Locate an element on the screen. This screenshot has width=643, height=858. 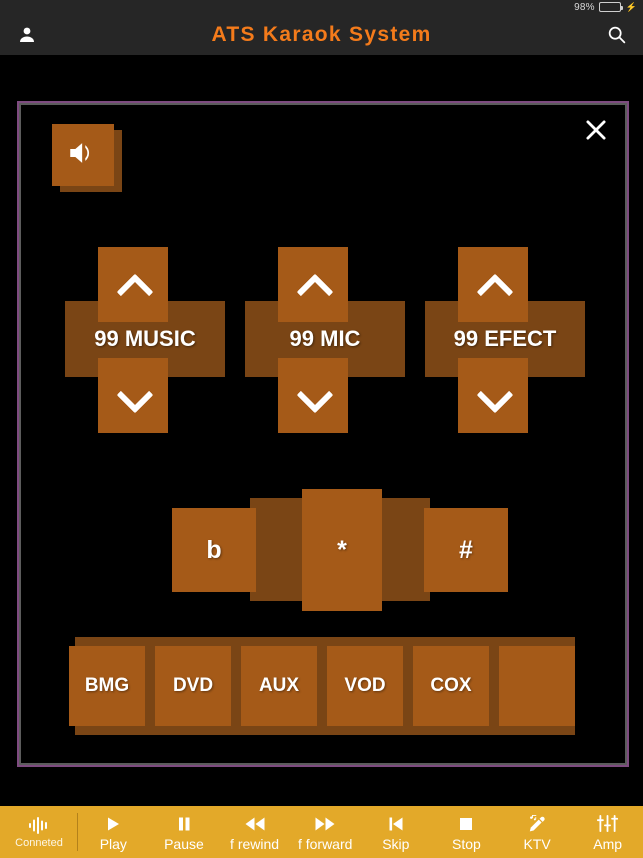
source-button-vod: VOD is located at coordinates (365, 686).